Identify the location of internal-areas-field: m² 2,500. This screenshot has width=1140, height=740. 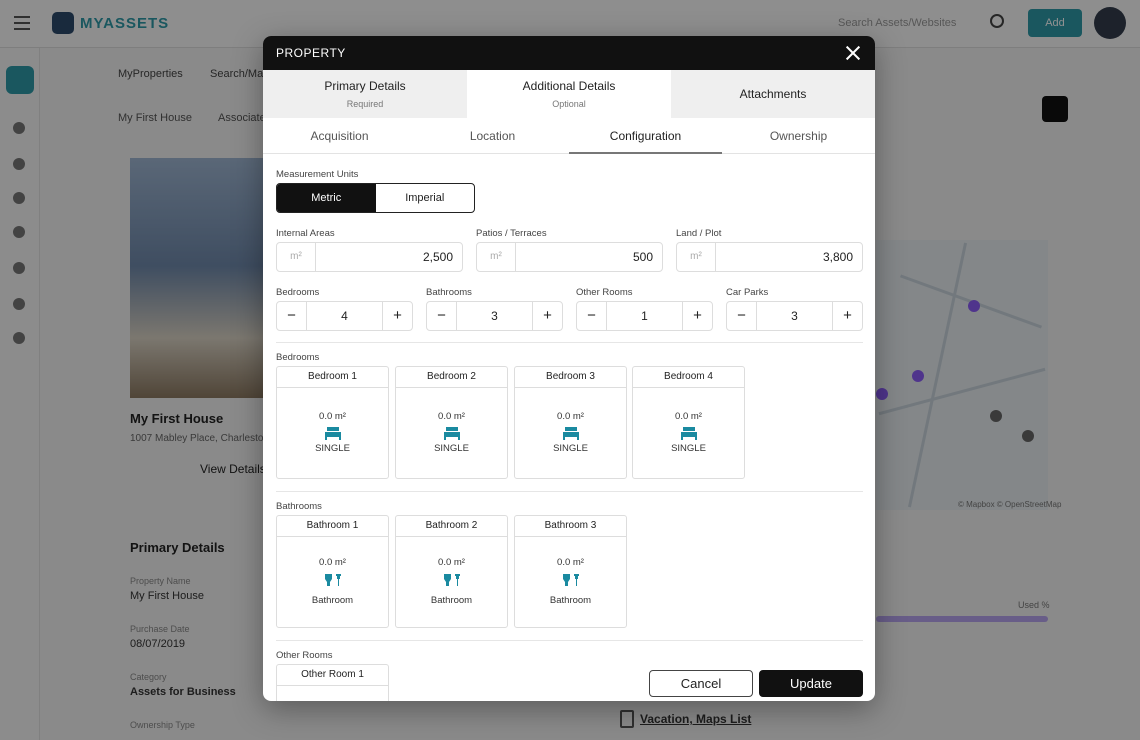
(369, 257).